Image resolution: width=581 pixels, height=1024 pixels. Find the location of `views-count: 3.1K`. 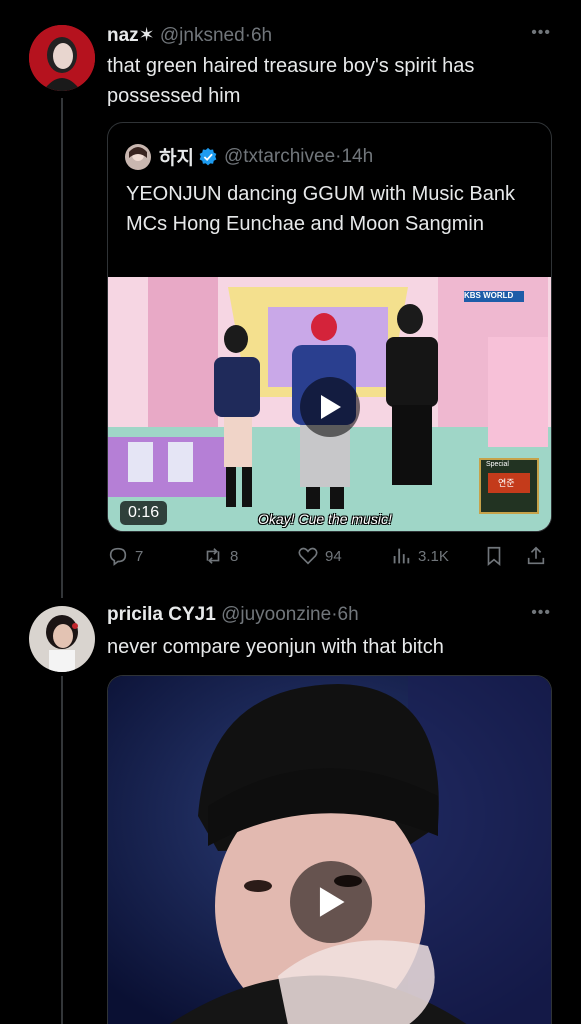

views-count: 3.1K is located at coordinates (433, 556).